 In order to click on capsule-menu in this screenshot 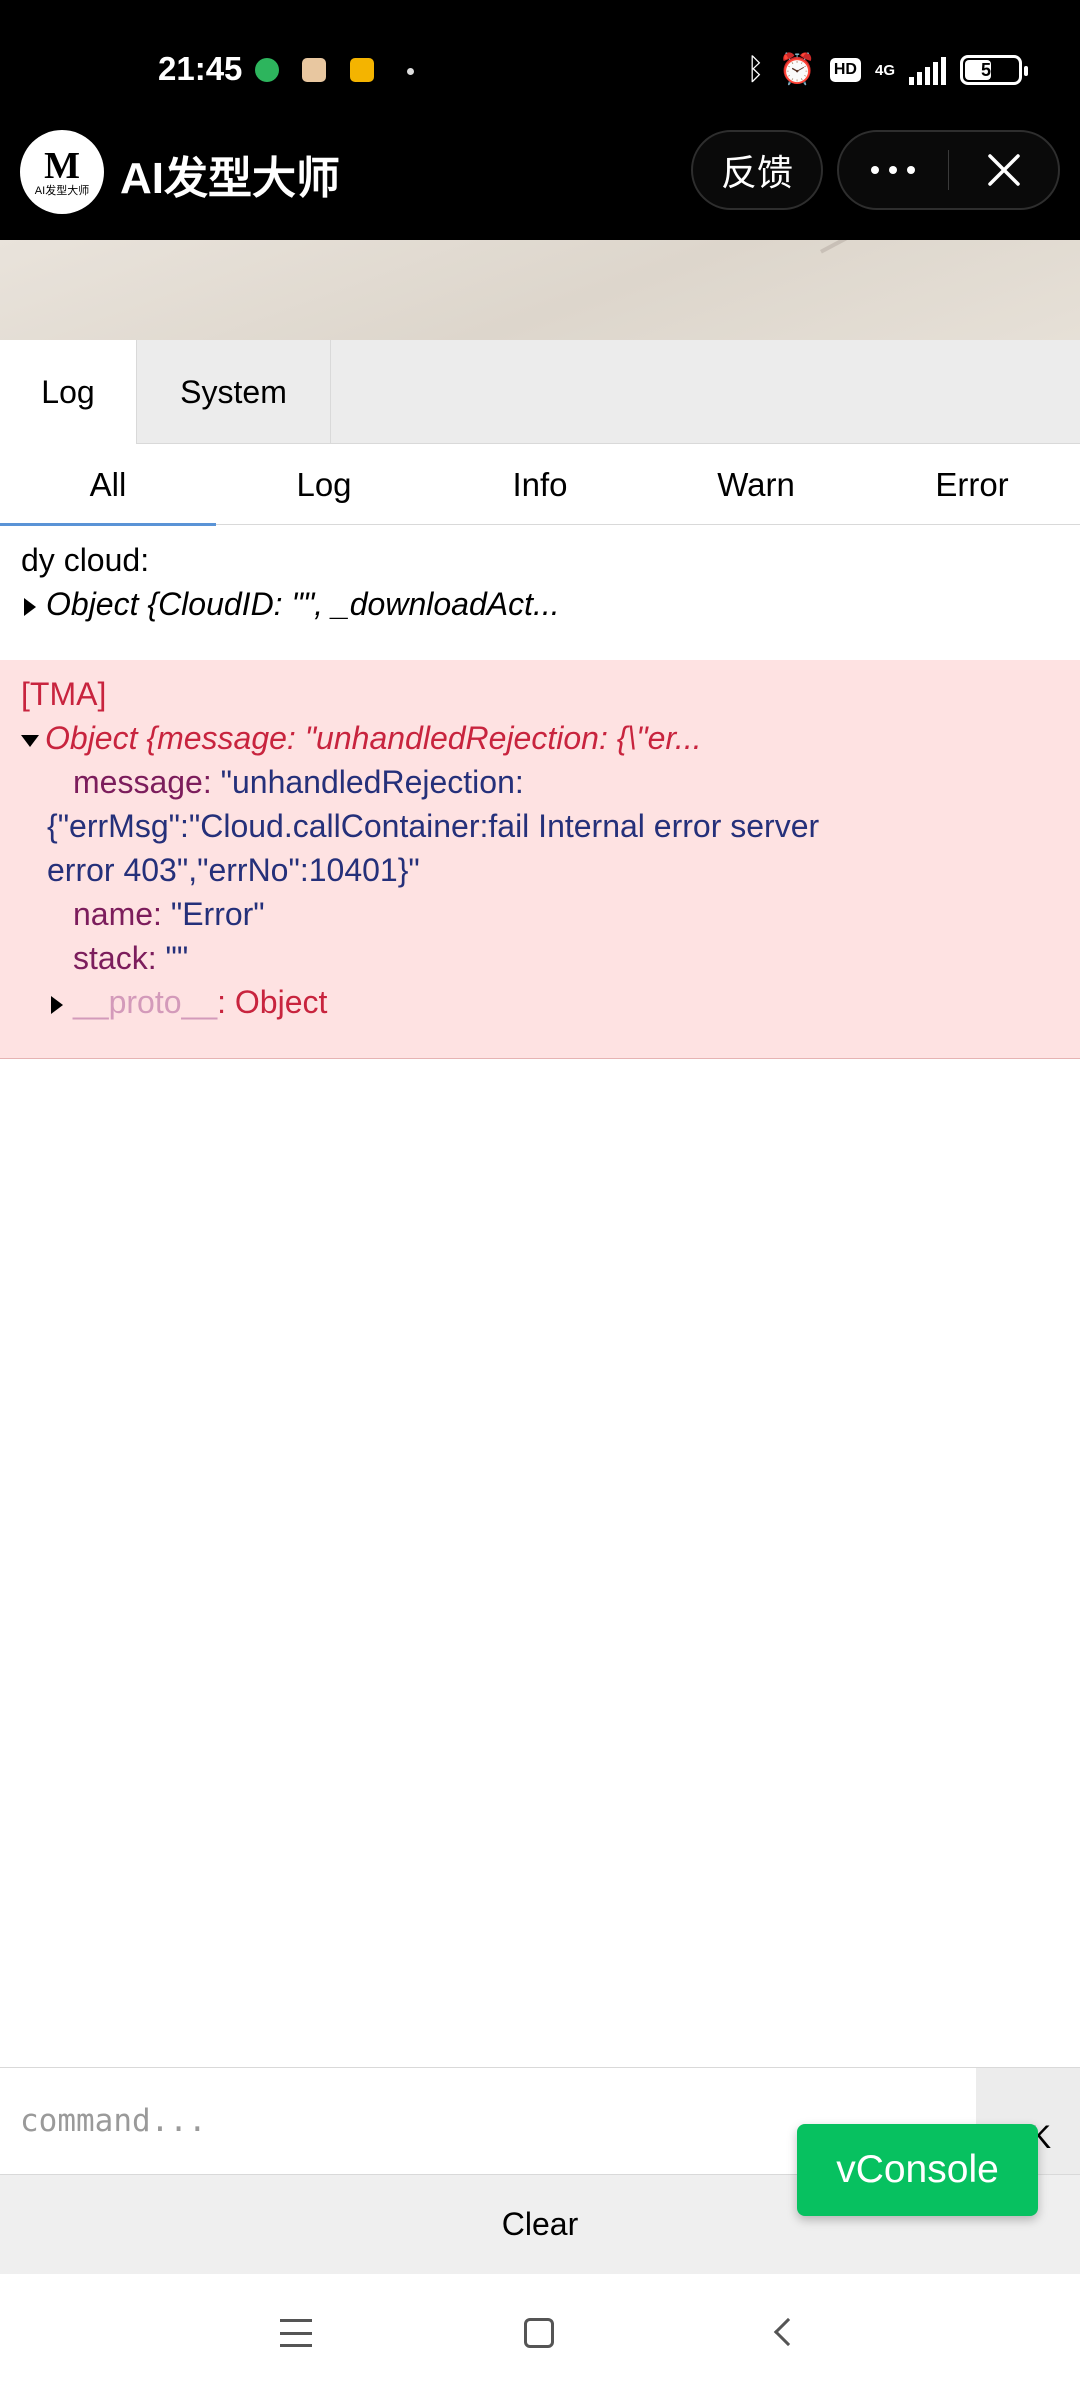, I will do `click(948, 170)`.